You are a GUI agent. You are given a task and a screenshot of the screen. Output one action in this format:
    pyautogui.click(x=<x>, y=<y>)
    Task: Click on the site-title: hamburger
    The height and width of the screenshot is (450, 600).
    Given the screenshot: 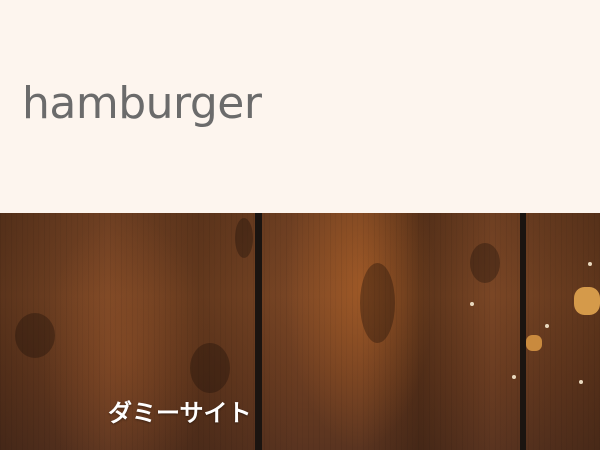 What is the action you would take?
    pyautogui.click(x=142, y=104)
    